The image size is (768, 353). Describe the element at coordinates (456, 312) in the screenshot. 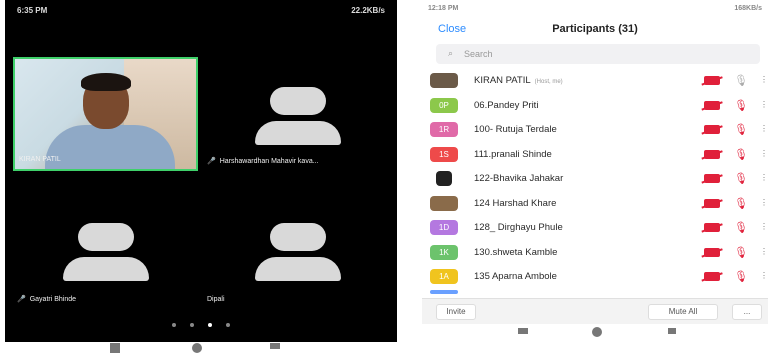

I see `invite-button: Invite` at that location.